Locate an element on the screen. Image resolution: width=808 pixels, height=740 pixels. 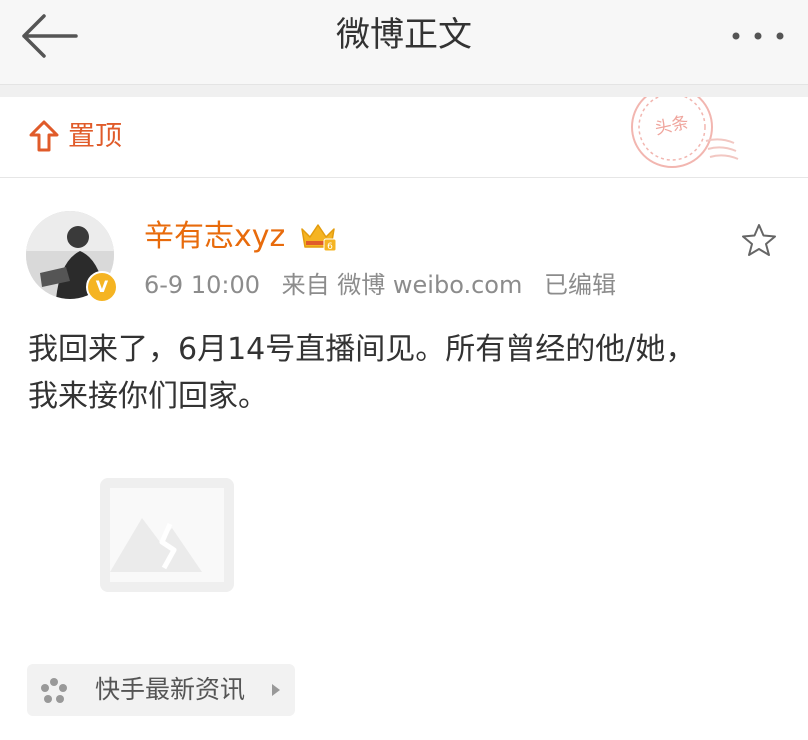
kuaishou-icon is located at coordinates (54, 690).